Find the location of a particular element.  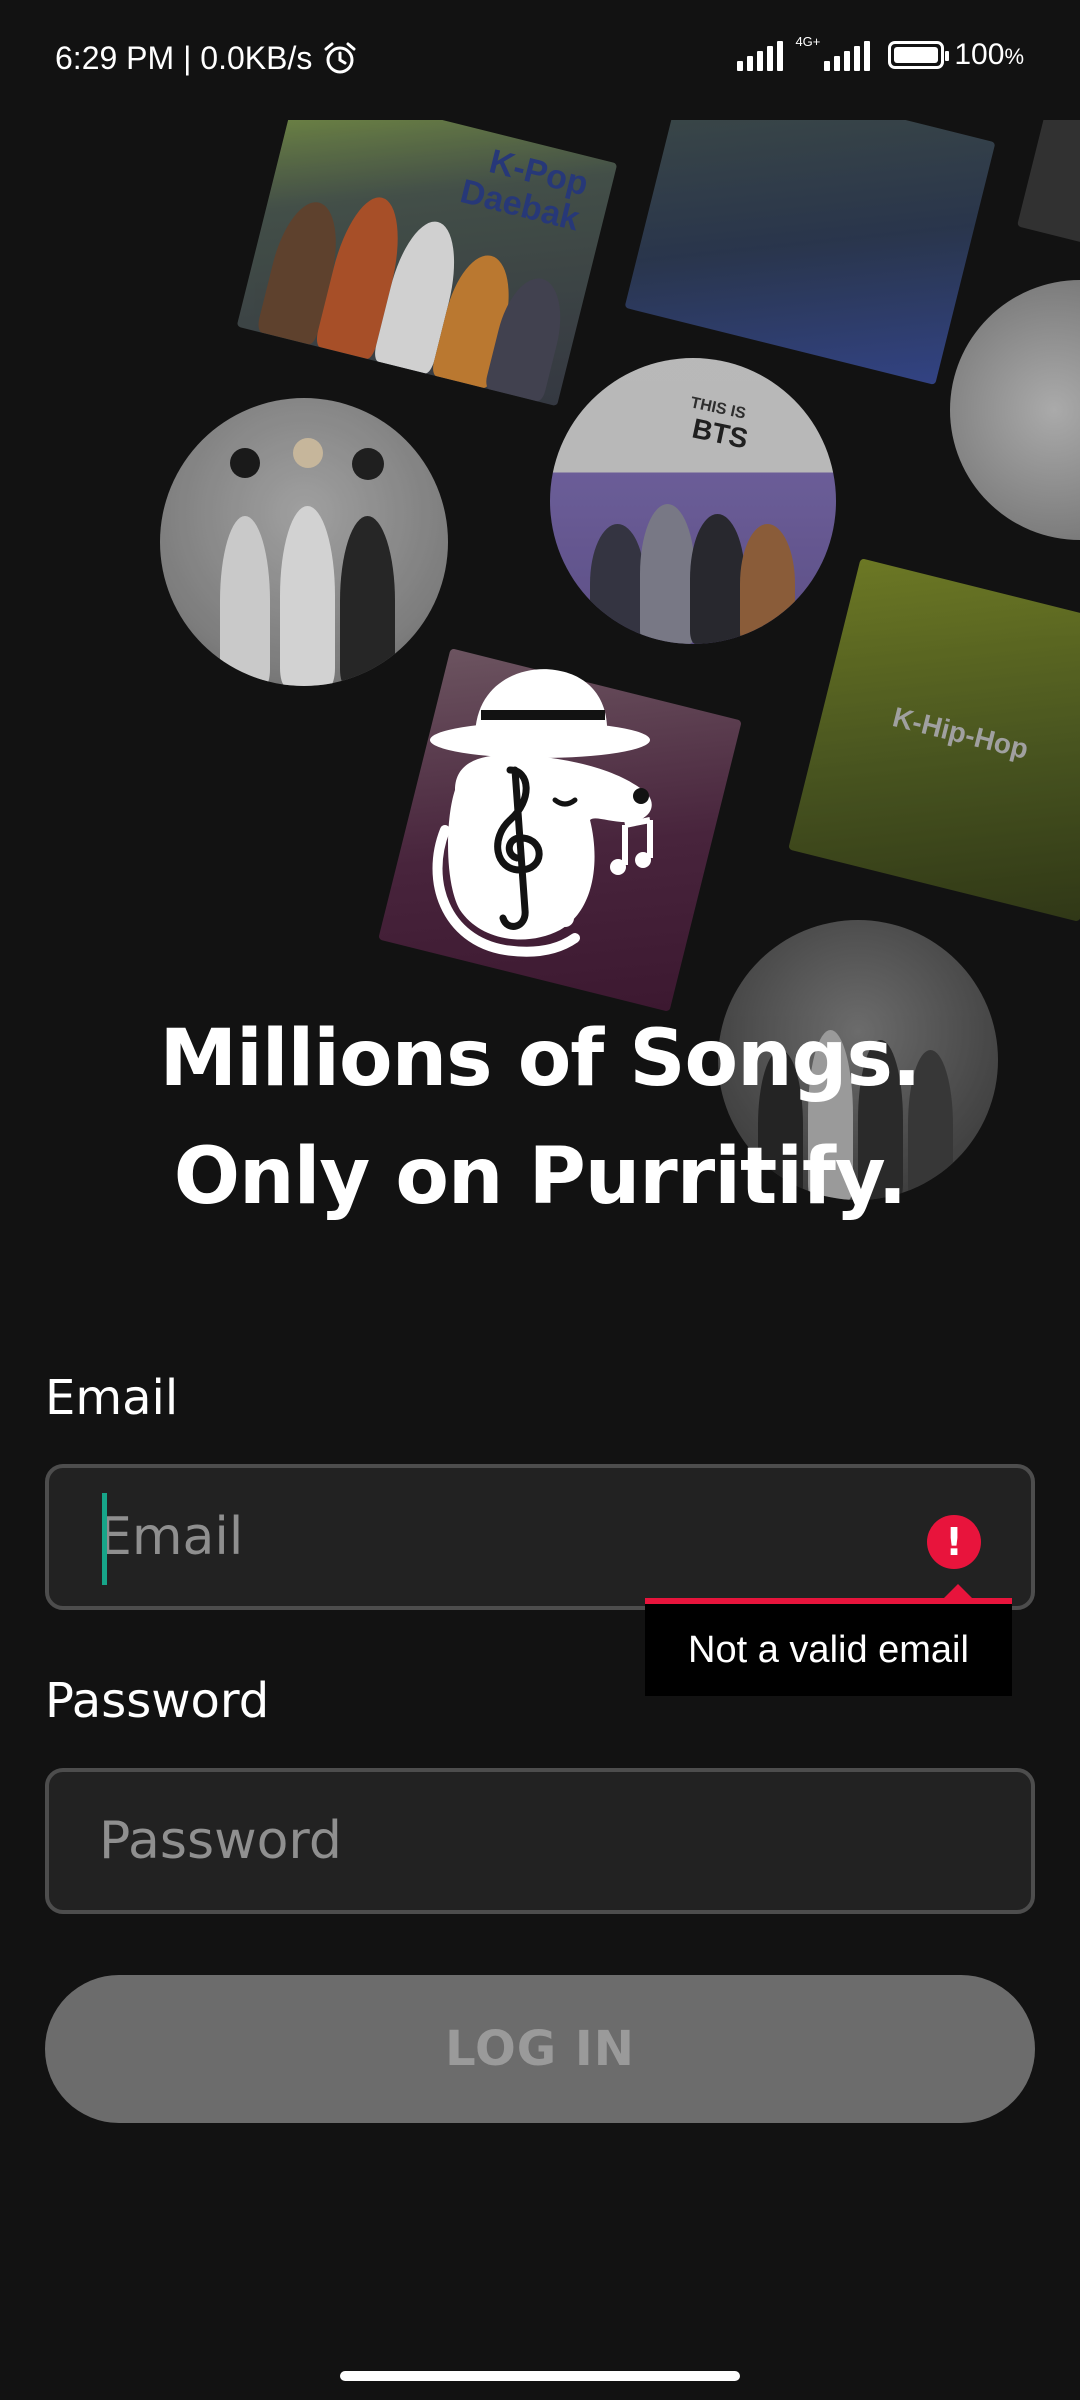

email-label: Email is located at coordinates (112, 1398).